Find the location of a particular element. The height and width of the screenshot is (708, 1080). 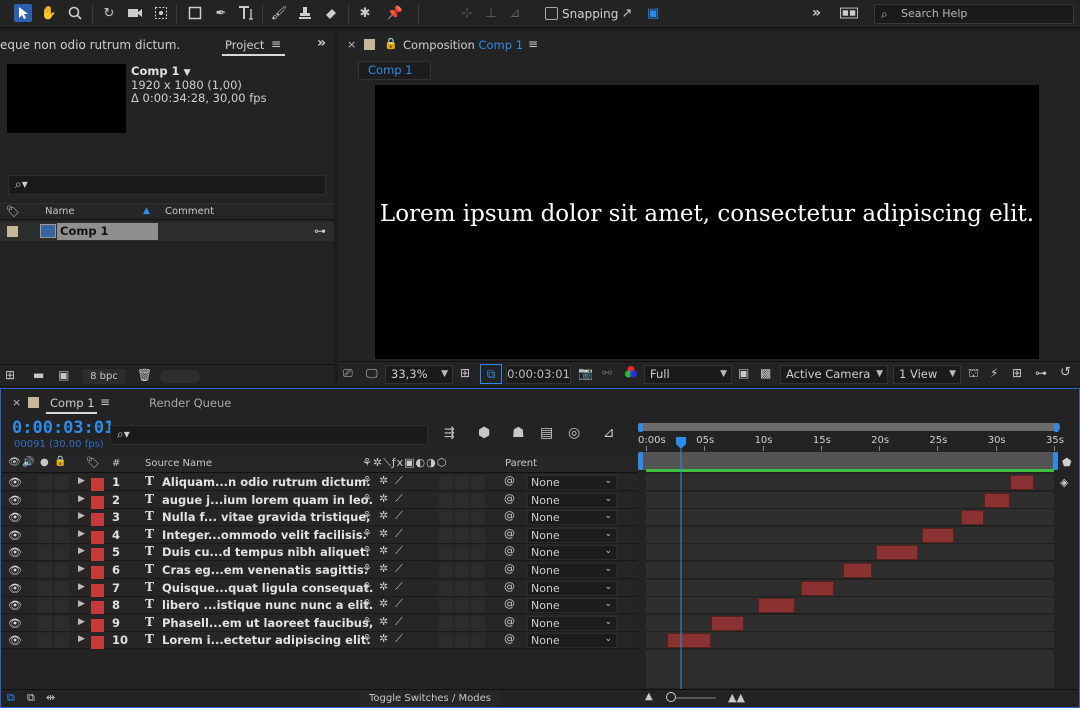

time-navigator is located at coordinates (850, 427).